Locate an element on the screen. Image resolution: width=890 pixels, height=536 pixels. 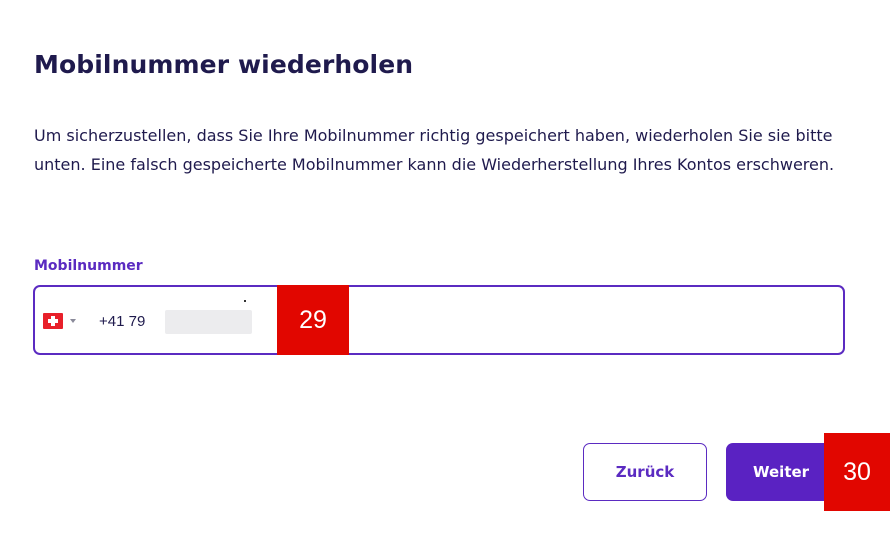
page-title: Mobilnummer wiederholen is located at coordinates (224, 64).